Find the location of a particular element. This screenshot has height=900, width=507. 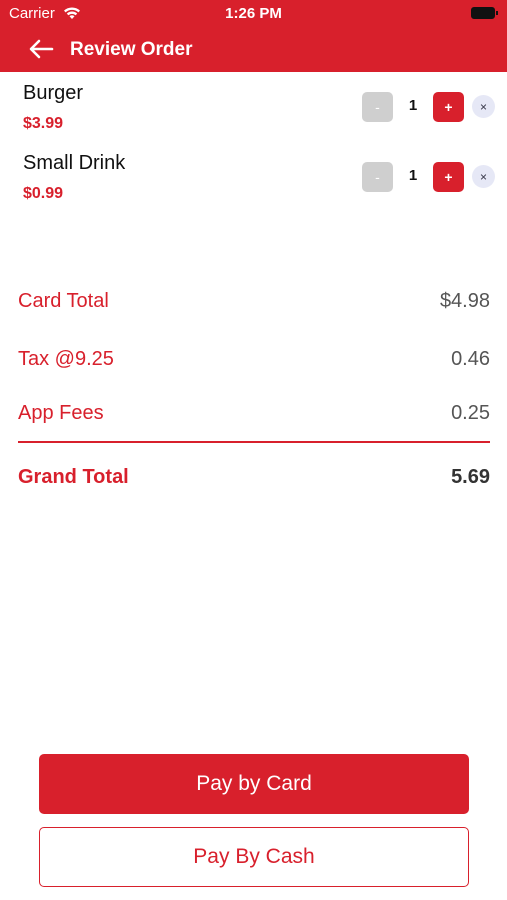

grand-total-label: Grand Total is located at coordinates (73, 477).